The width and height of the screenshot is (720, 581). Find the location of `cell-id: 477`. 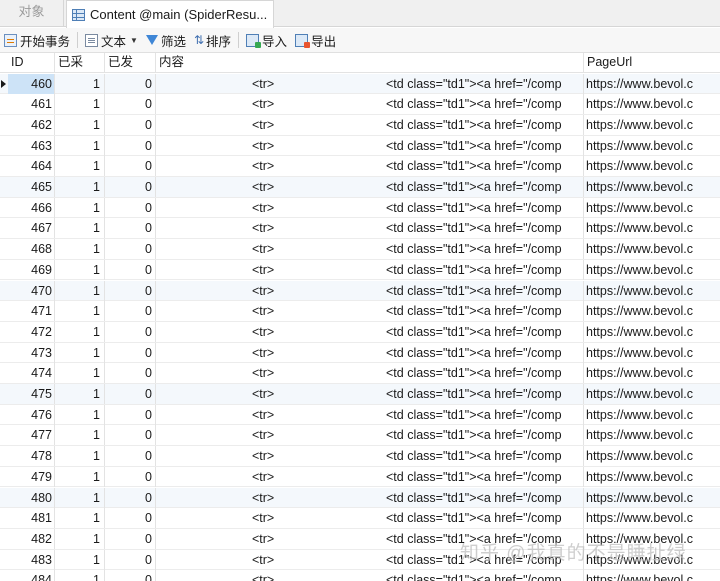

cell-id: 477 is located at coordinates (31, 435).